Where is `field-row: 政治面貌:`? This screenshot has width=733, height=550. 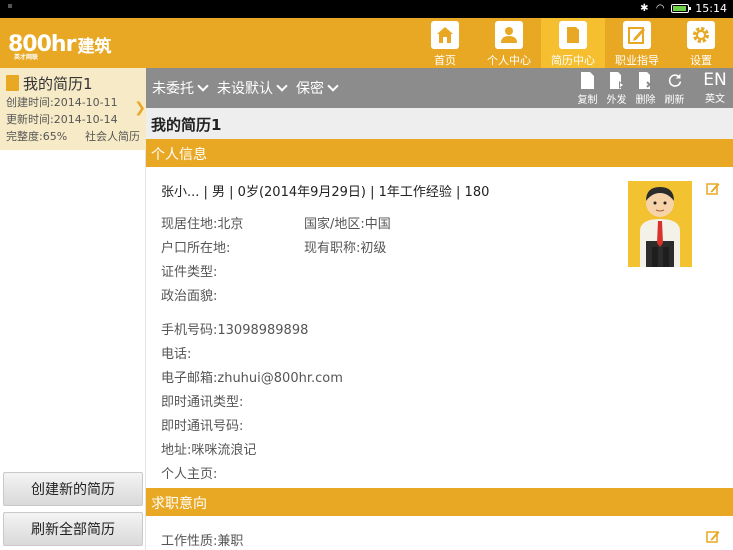
field-row: 政治面貌: is located at coordinates (439, 294).